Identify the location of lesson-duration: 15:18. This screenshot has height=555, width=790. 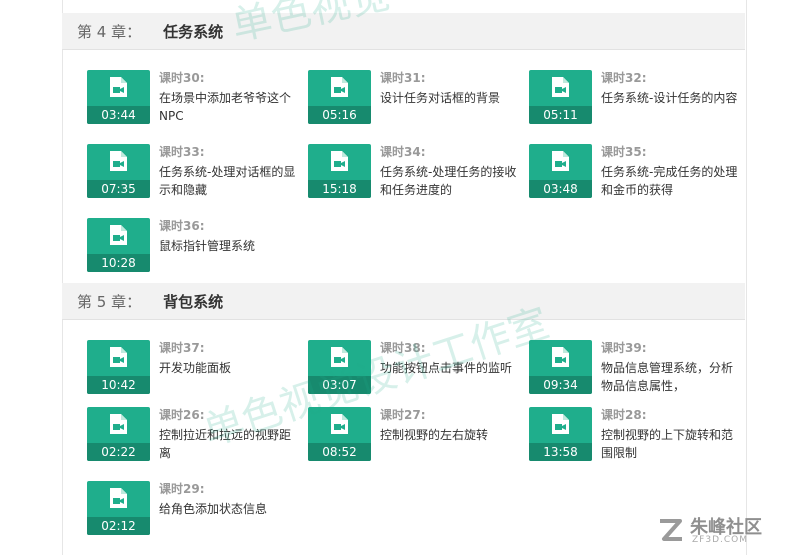
(339, 189).